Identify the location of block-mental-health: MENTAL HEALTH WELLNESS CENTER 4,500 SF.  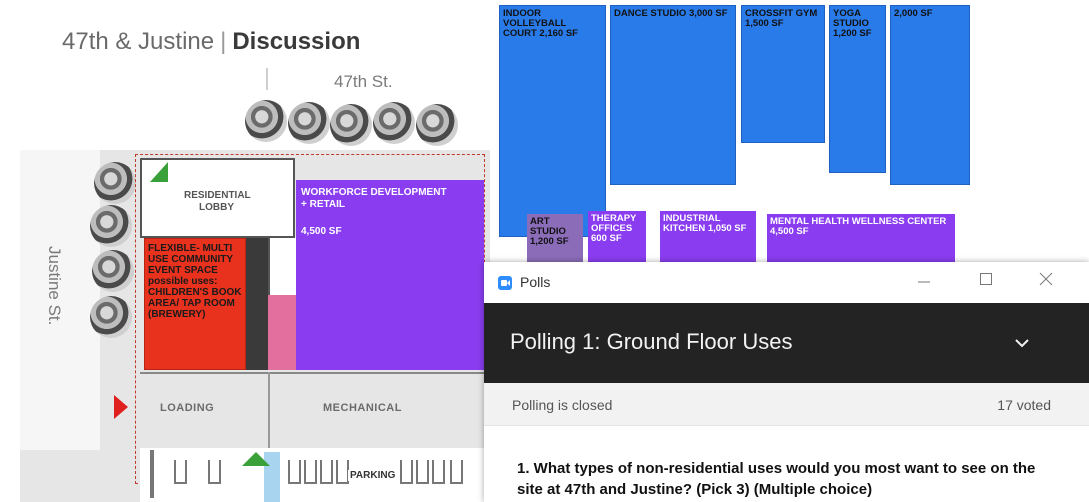
(861, 238).